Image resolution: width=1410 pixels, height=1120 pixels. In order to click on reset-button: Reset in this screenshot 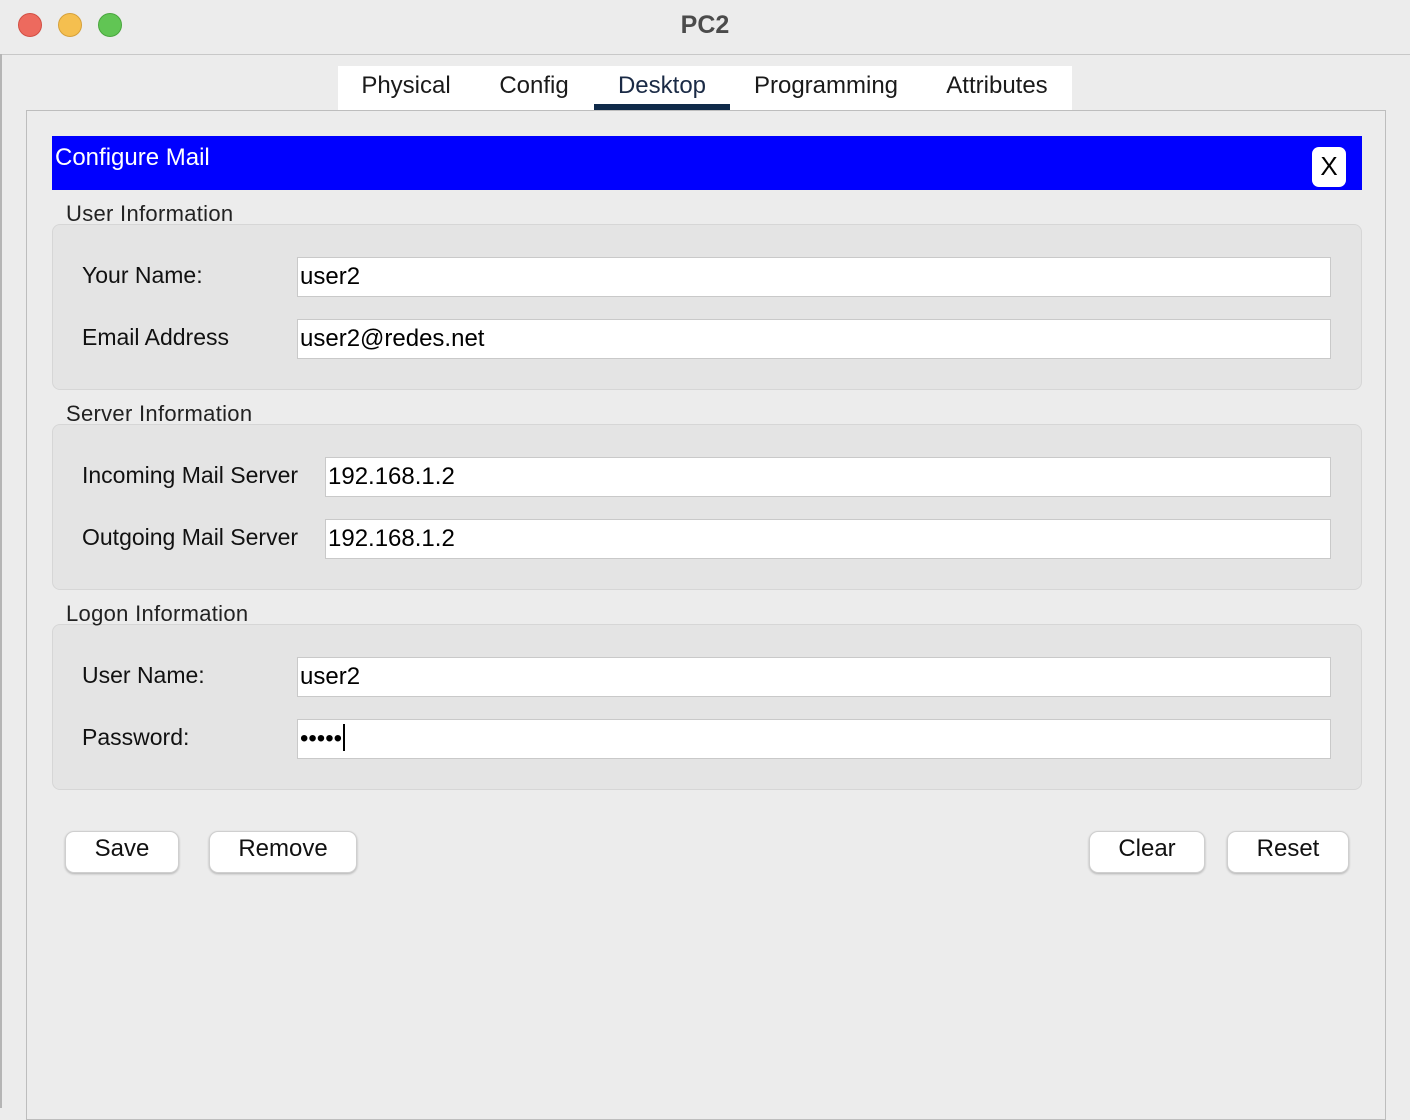, I will do `click(1288, 852)`.